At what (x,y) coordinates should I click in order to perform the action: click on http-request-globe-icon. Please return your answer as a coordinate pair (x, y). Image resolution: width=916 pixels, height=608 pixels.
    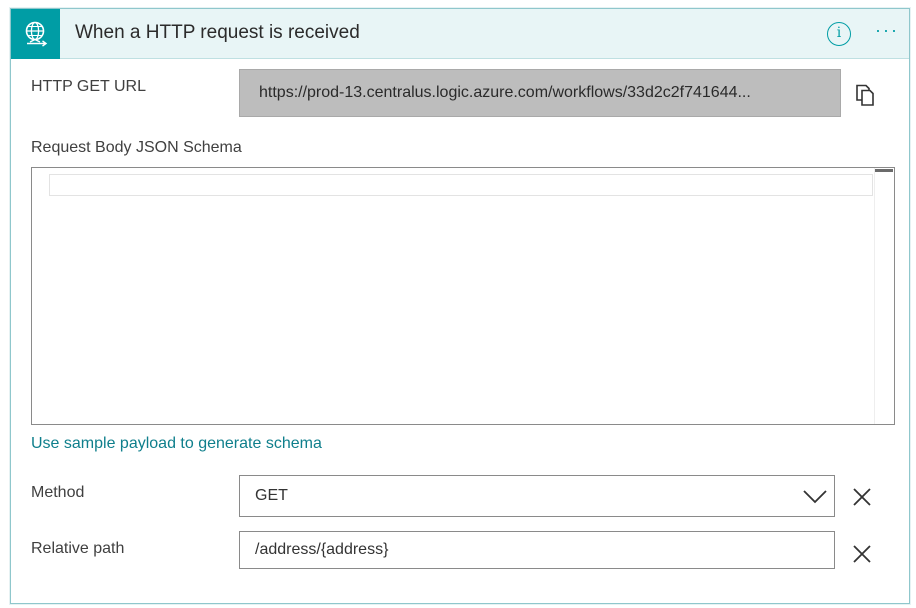
    Looking at the image, I should click on (36, 34).